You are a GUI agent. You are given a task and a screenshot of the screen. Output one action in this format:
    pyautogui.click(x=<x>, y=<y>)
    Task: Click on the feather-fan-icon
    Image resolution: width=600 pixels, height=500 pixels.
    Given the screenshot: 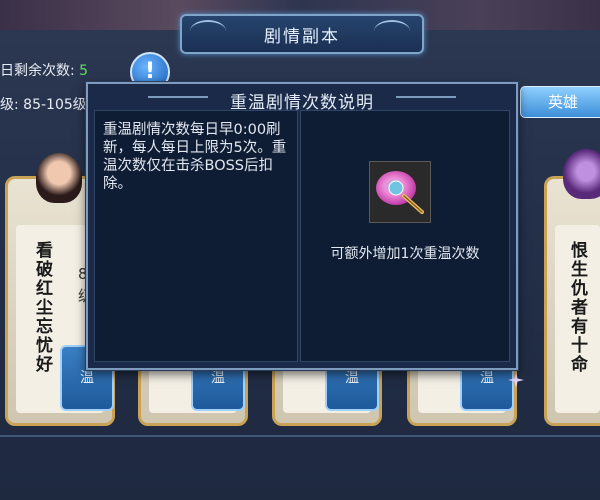 What is the action you would take?
    pyautogui.click(x=400, y=192)
    